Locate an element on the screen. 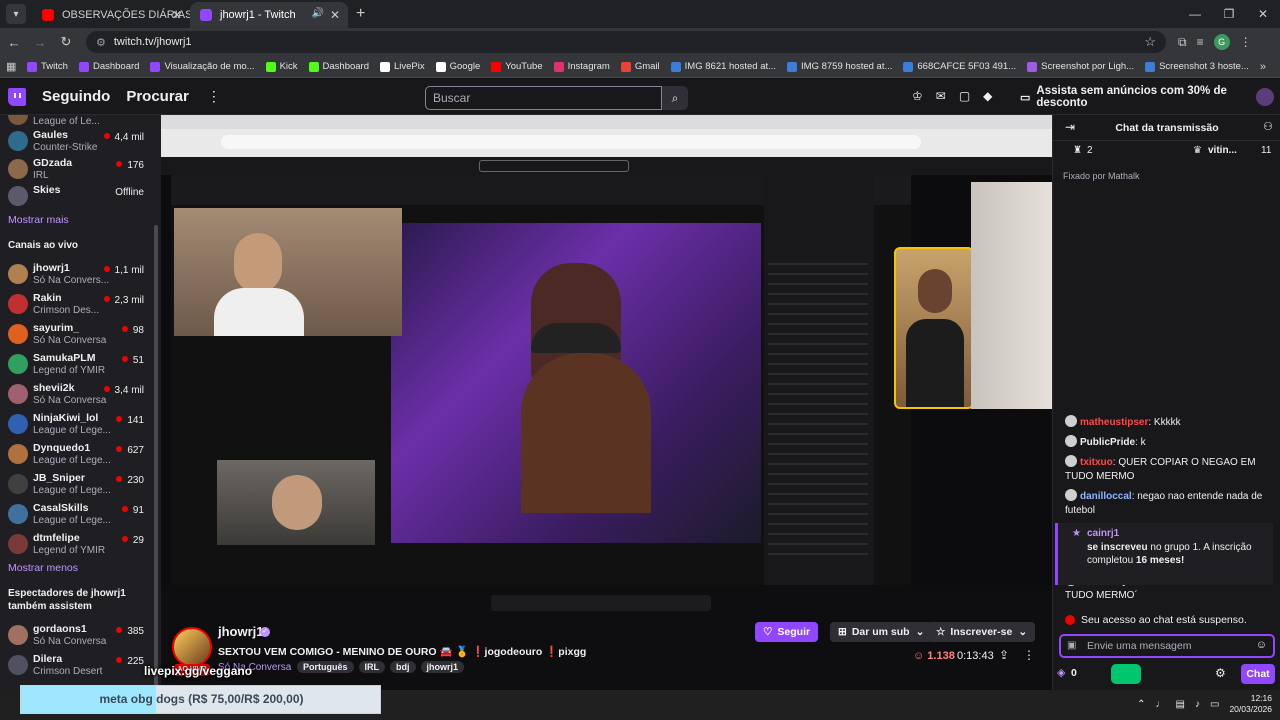  bookmark-item: Google is located at coordinates (457, 66).